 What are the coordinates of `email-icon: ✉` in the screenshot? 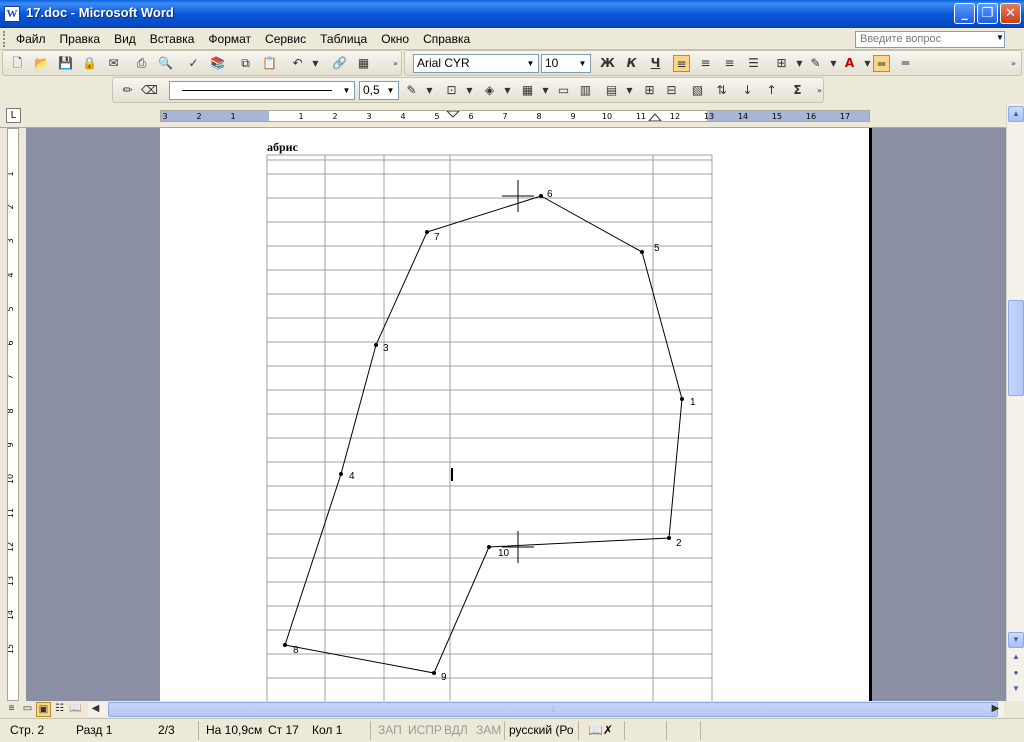 It's located at (113, 63).